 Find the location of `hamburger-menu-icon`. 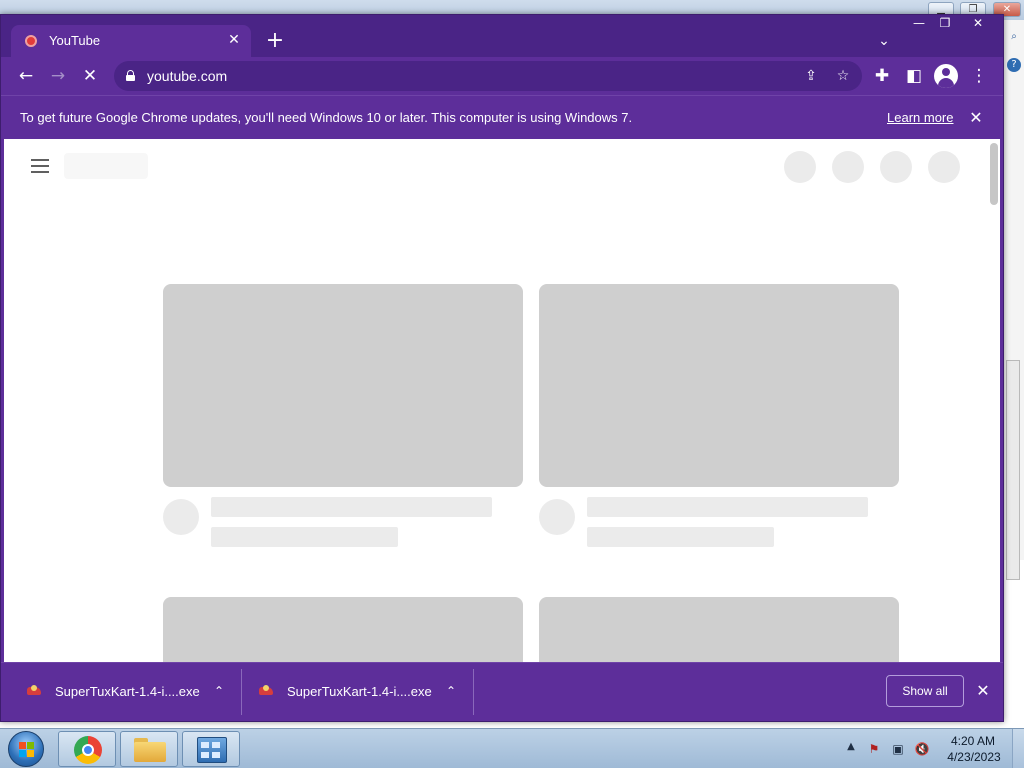

hamburger-menu-icon is located at coordinates (41, 166).